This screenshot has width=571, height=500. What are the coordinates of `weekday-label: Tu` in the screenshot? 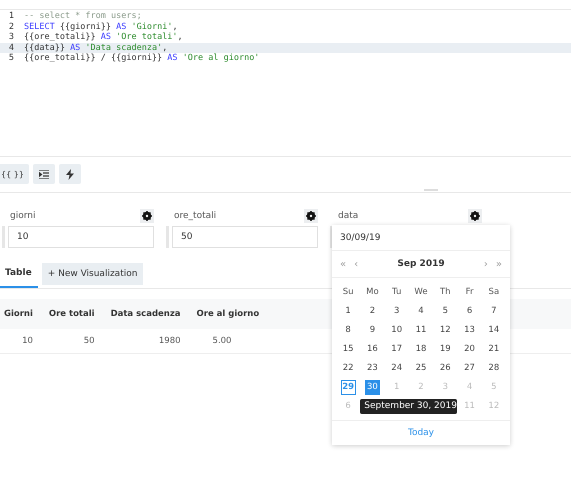 It's located at (397, 292).